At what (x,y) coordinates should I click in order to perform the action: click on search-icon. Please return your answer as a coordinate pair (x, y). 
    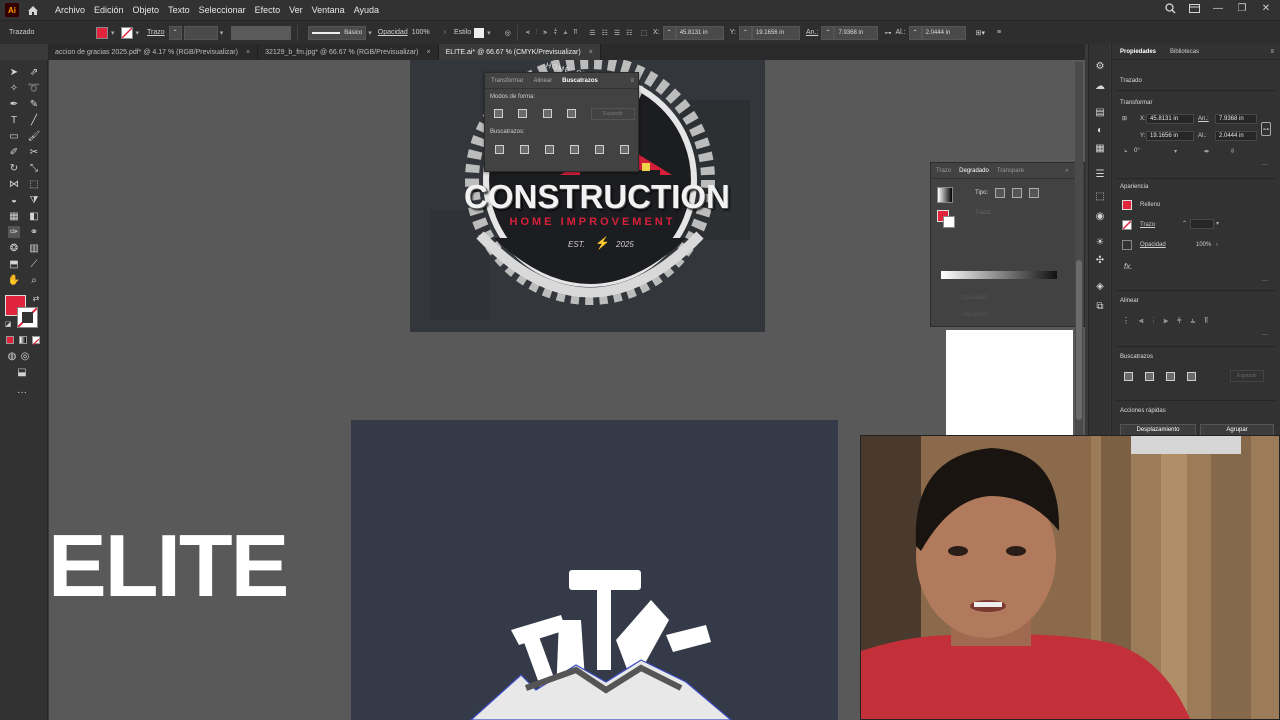
    Looking at the image, I should click on (1170, 8).